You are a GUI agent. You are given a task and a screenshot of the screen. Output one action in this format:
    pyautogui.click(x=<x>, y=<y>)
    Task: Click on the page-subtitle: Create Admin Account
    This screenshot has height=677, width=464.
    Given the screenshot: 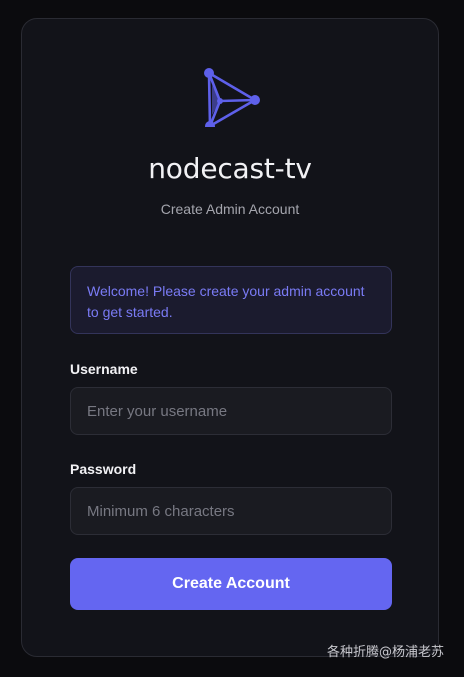 What is the action you would take?
    pyautogui.click(x=230, y=209)
    